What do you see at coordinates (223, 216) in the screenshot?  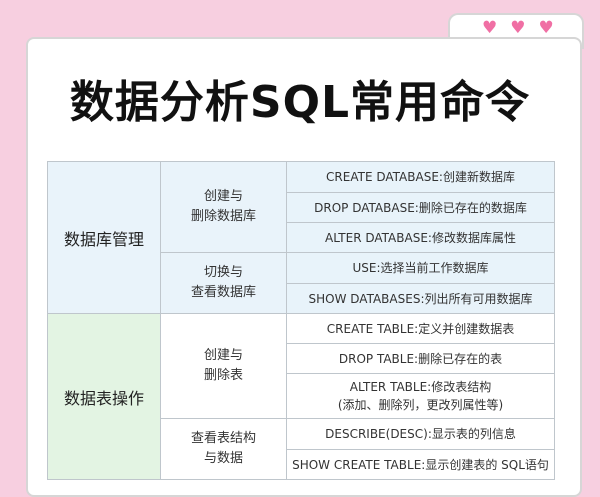 I see `subcategory-line: 删除数据库` at bounding box center [223, 216].